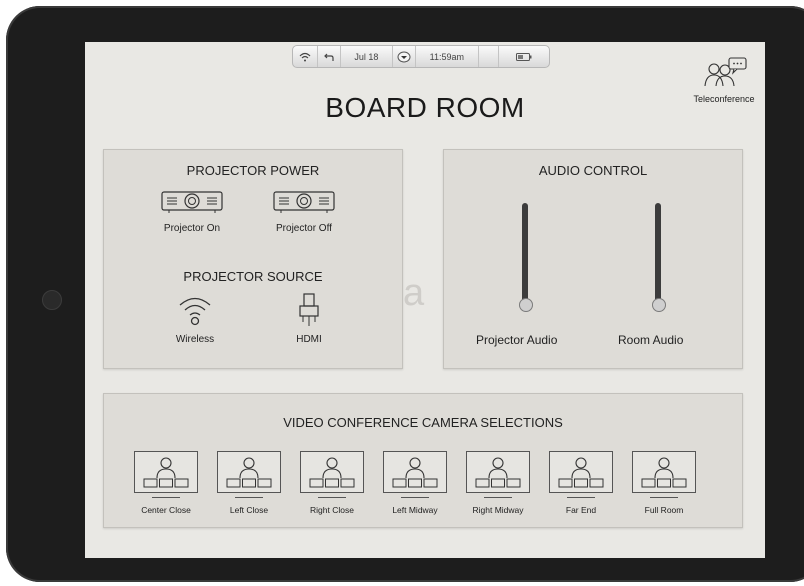 Image resolution: width=804 pixels, height=586 pixels. I want to click on camera-preset-label: Far End, so click(581, 510).